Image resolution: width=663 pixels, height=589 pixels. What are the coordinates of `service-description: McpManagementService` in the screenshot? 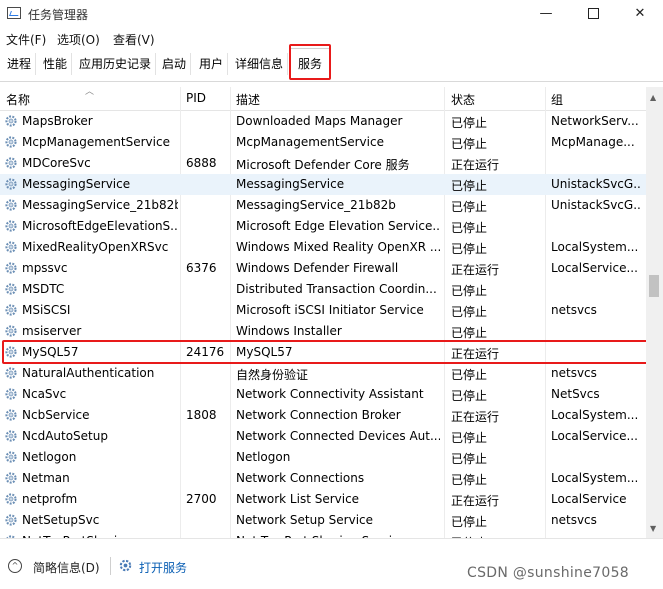 It's located at (310, 142).